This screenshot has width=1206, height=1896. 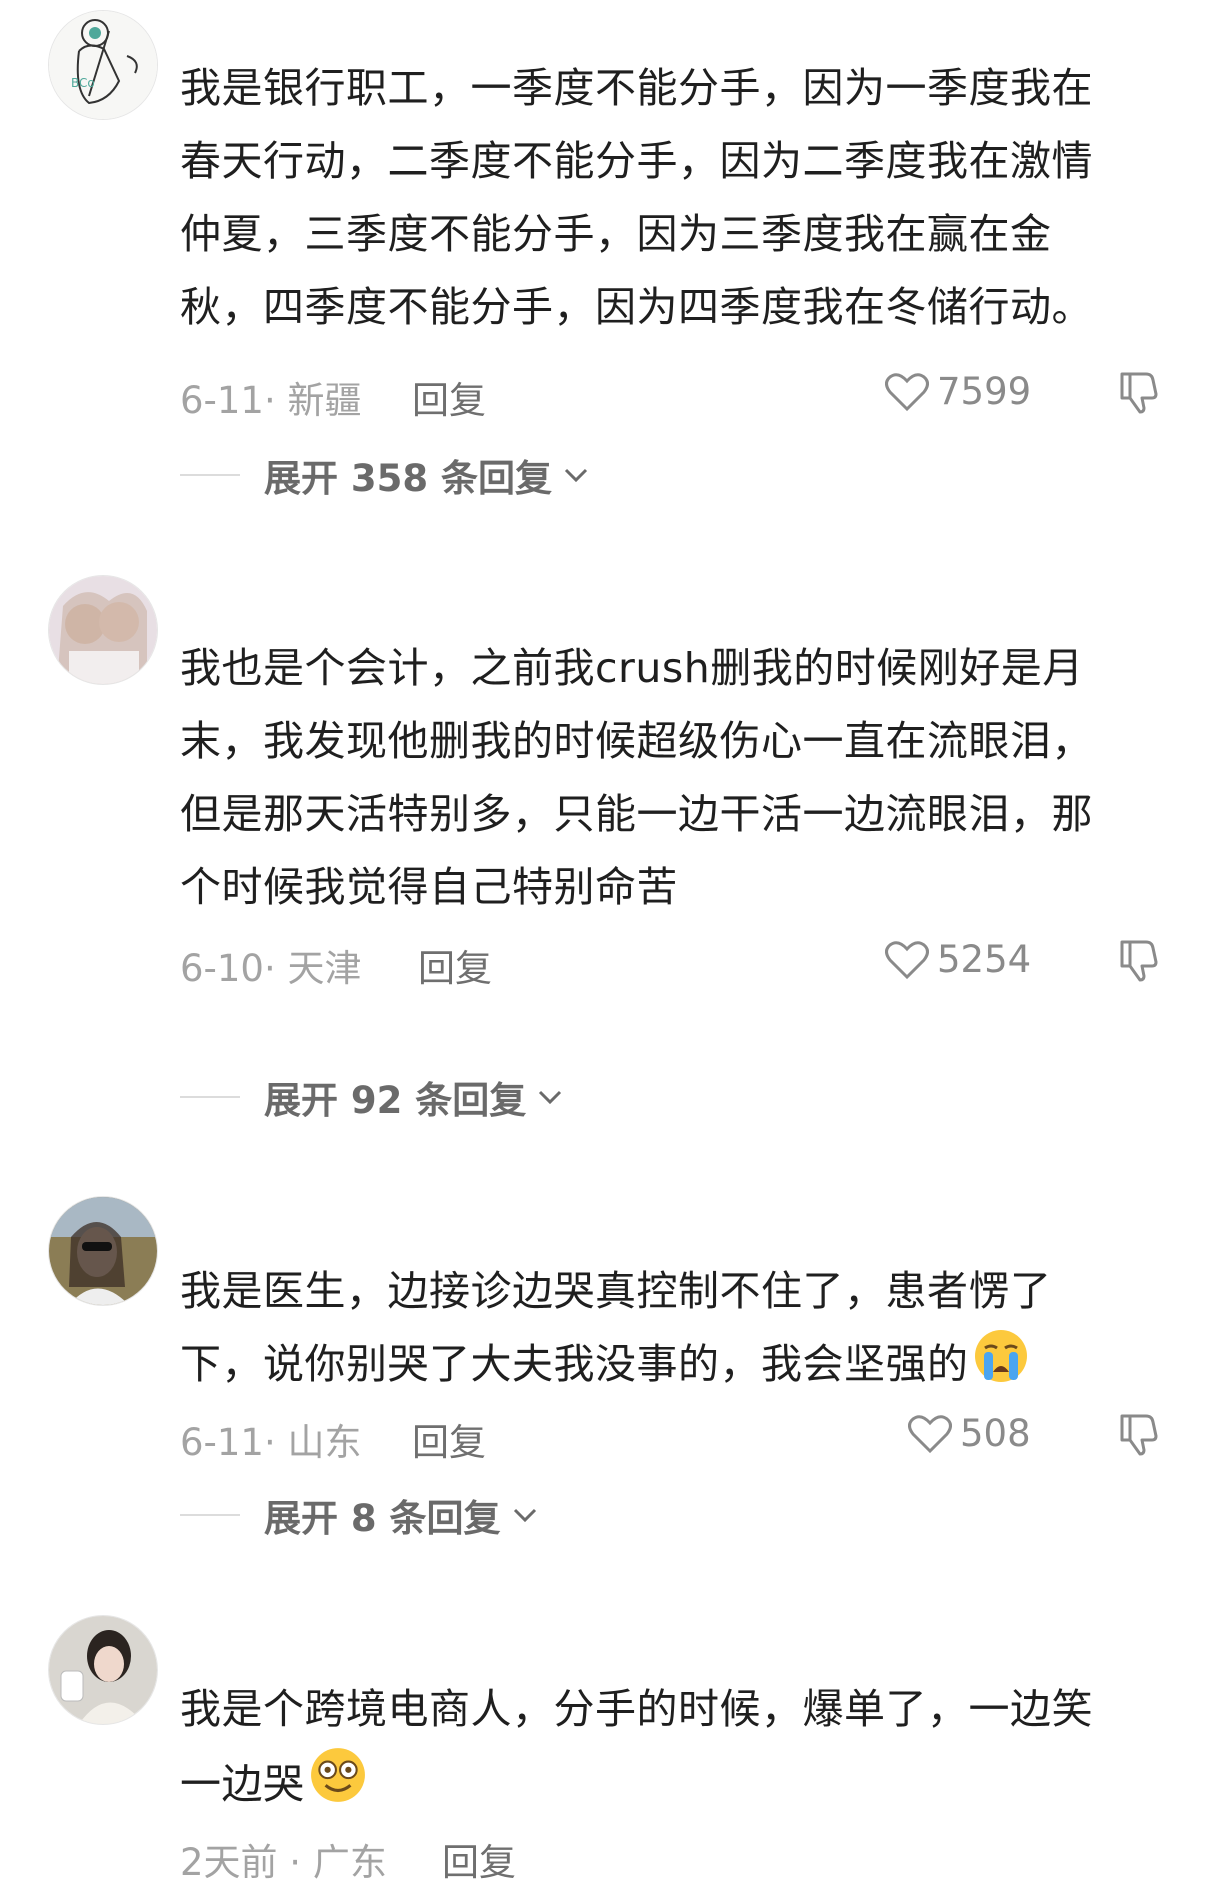 I want to click on comment-text-line: 末，我发现他删我的时候超级伤心一直在流眼泪，, so click(x=636, y=741).